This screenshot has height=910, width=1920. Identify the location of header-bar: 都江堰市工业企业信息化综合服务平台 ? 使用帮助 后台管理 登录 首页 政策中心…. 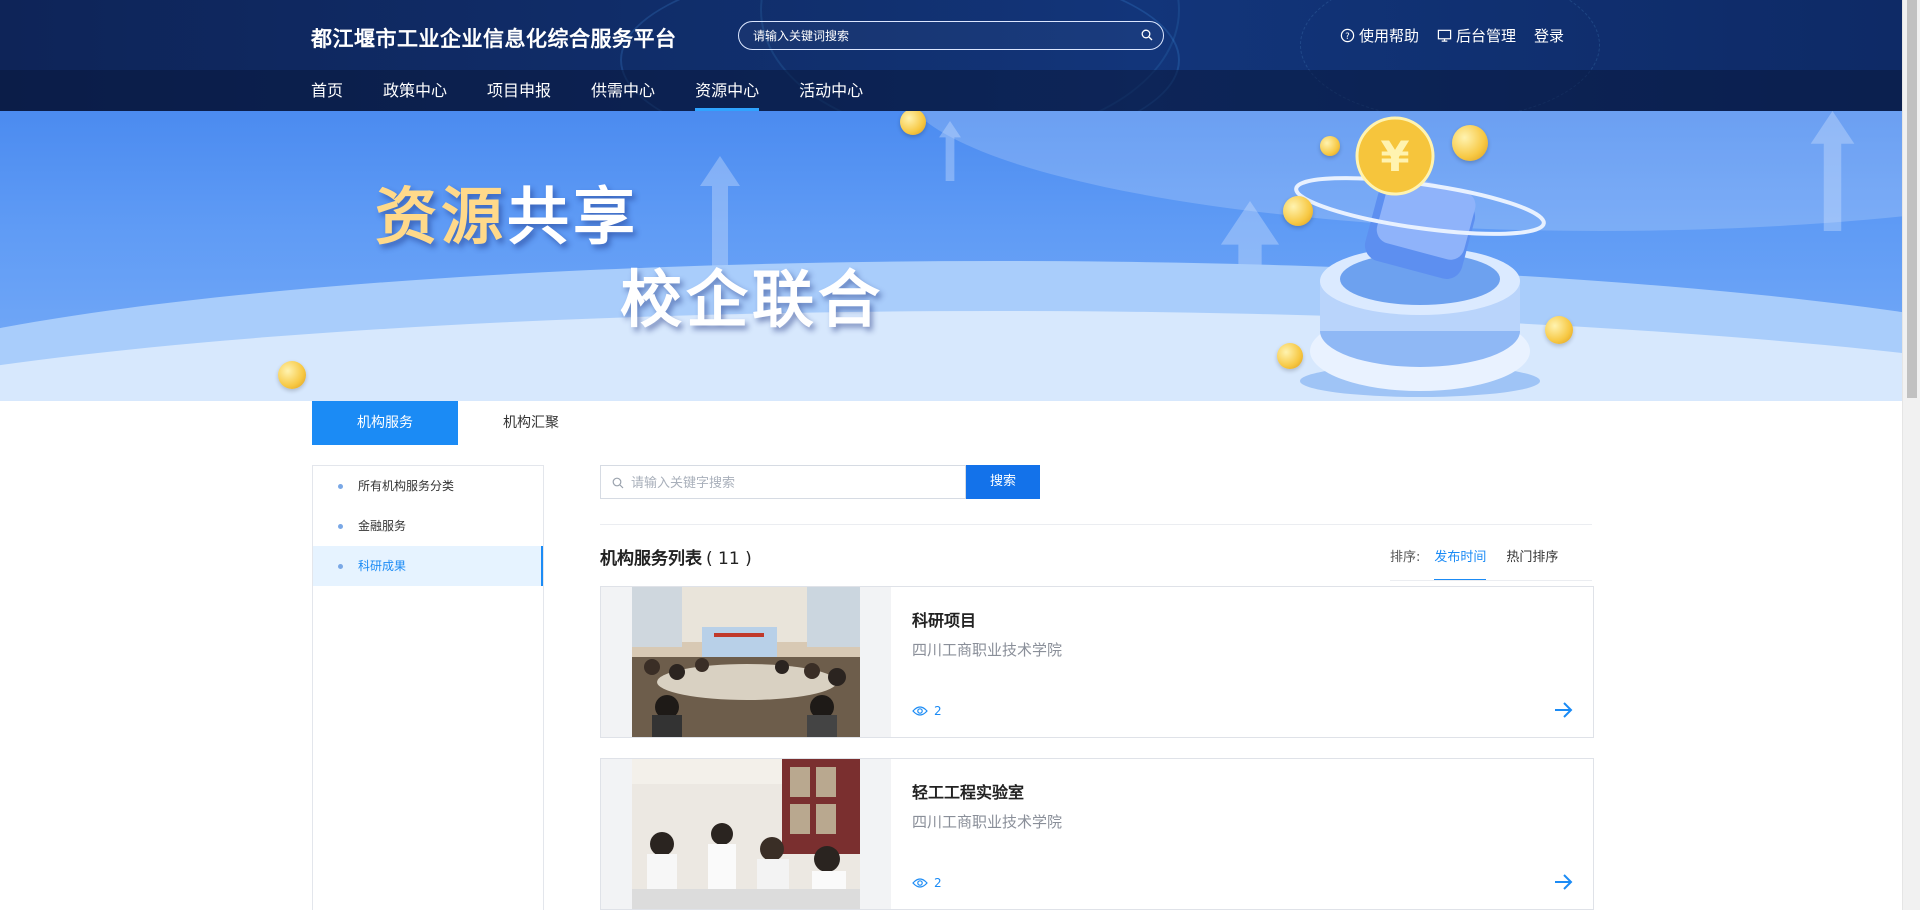
(951, 55).